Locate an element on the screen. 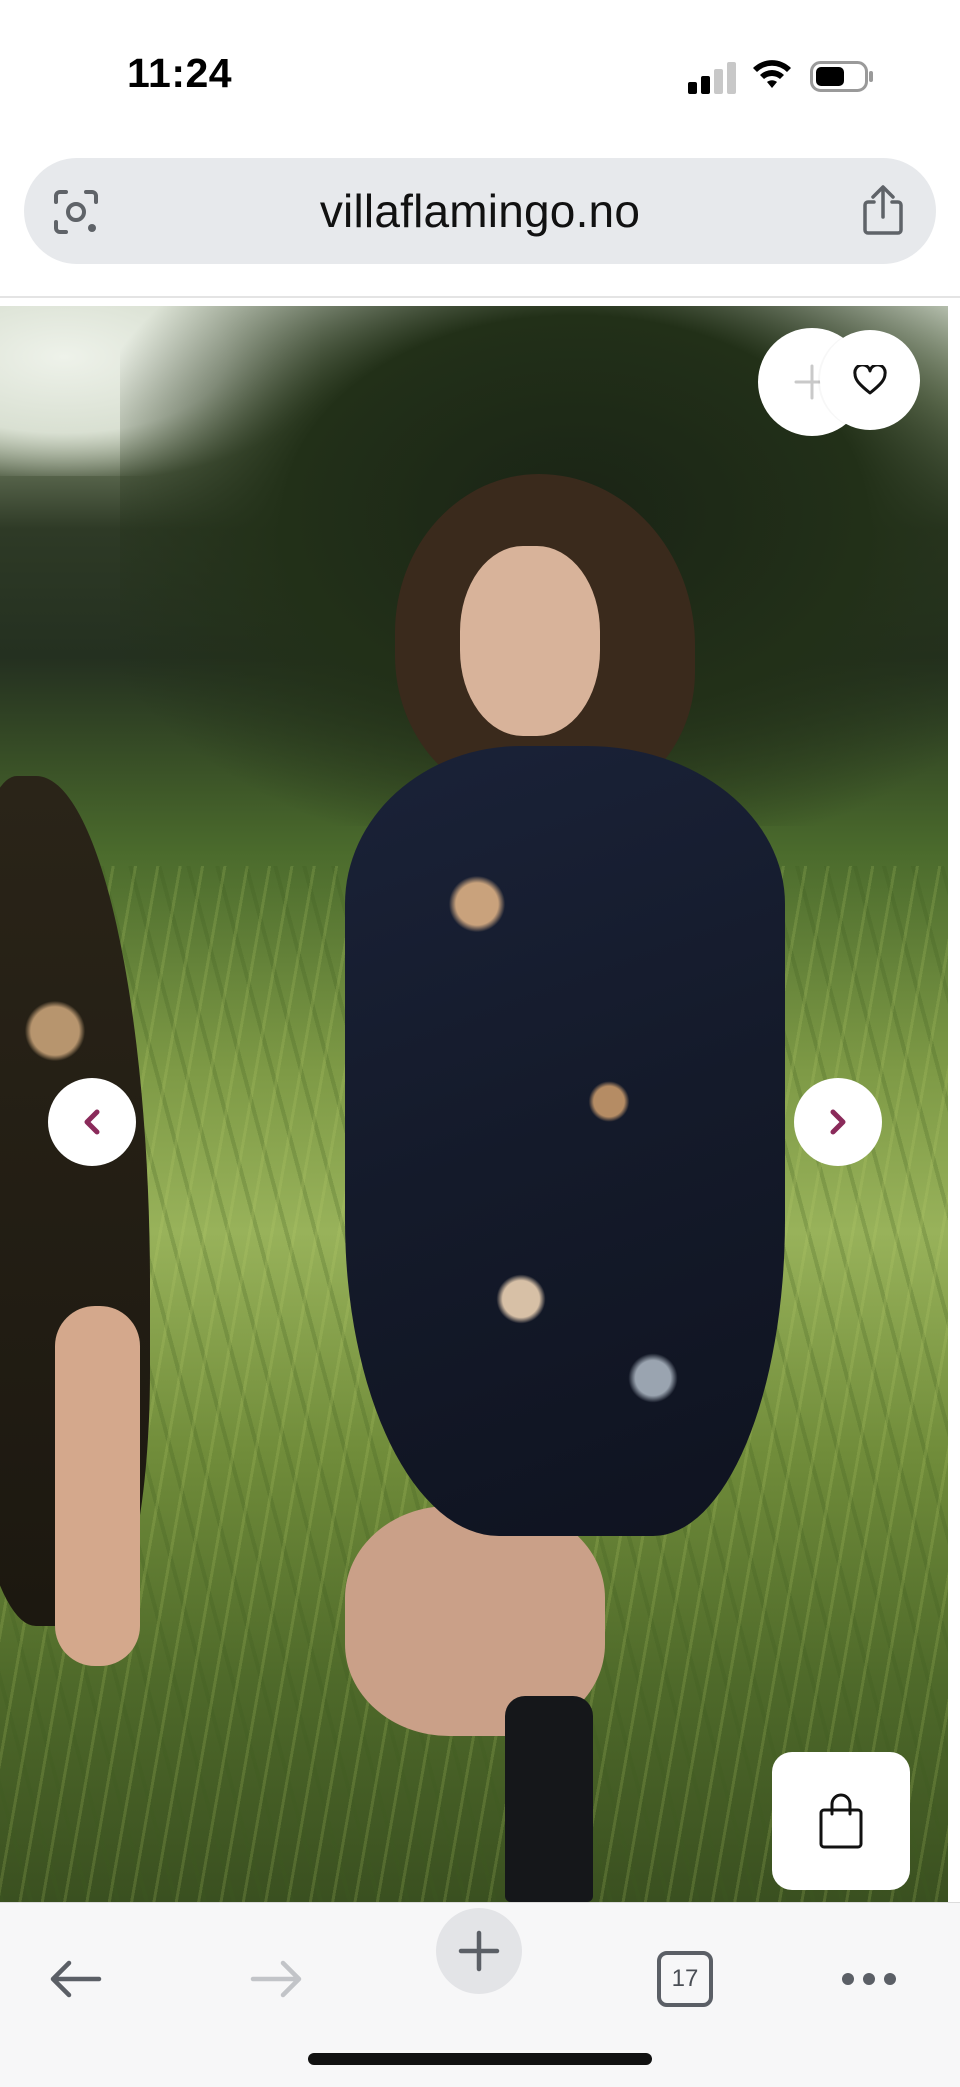 The height and width of the screenshot is (2087, 960). new-tab-button is located at coordinates (479, 1951).